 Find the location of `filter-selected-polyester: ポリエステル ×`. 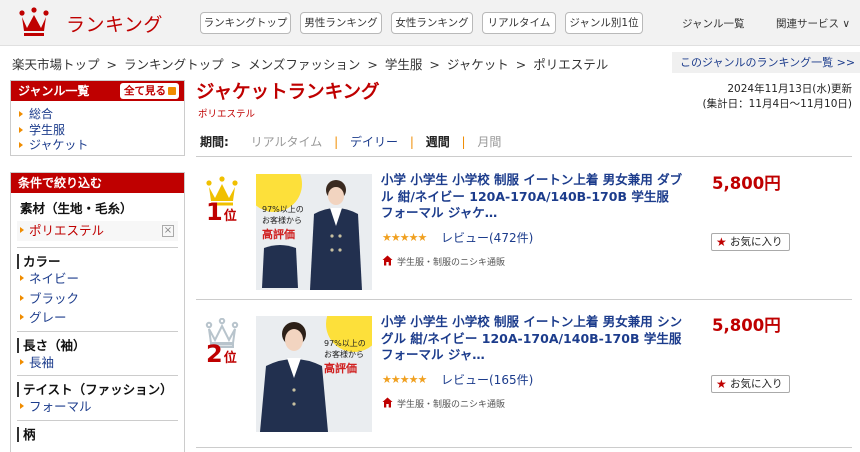

filter-selected-polyester: ポリエステル × is located at coordinates (97, 231).